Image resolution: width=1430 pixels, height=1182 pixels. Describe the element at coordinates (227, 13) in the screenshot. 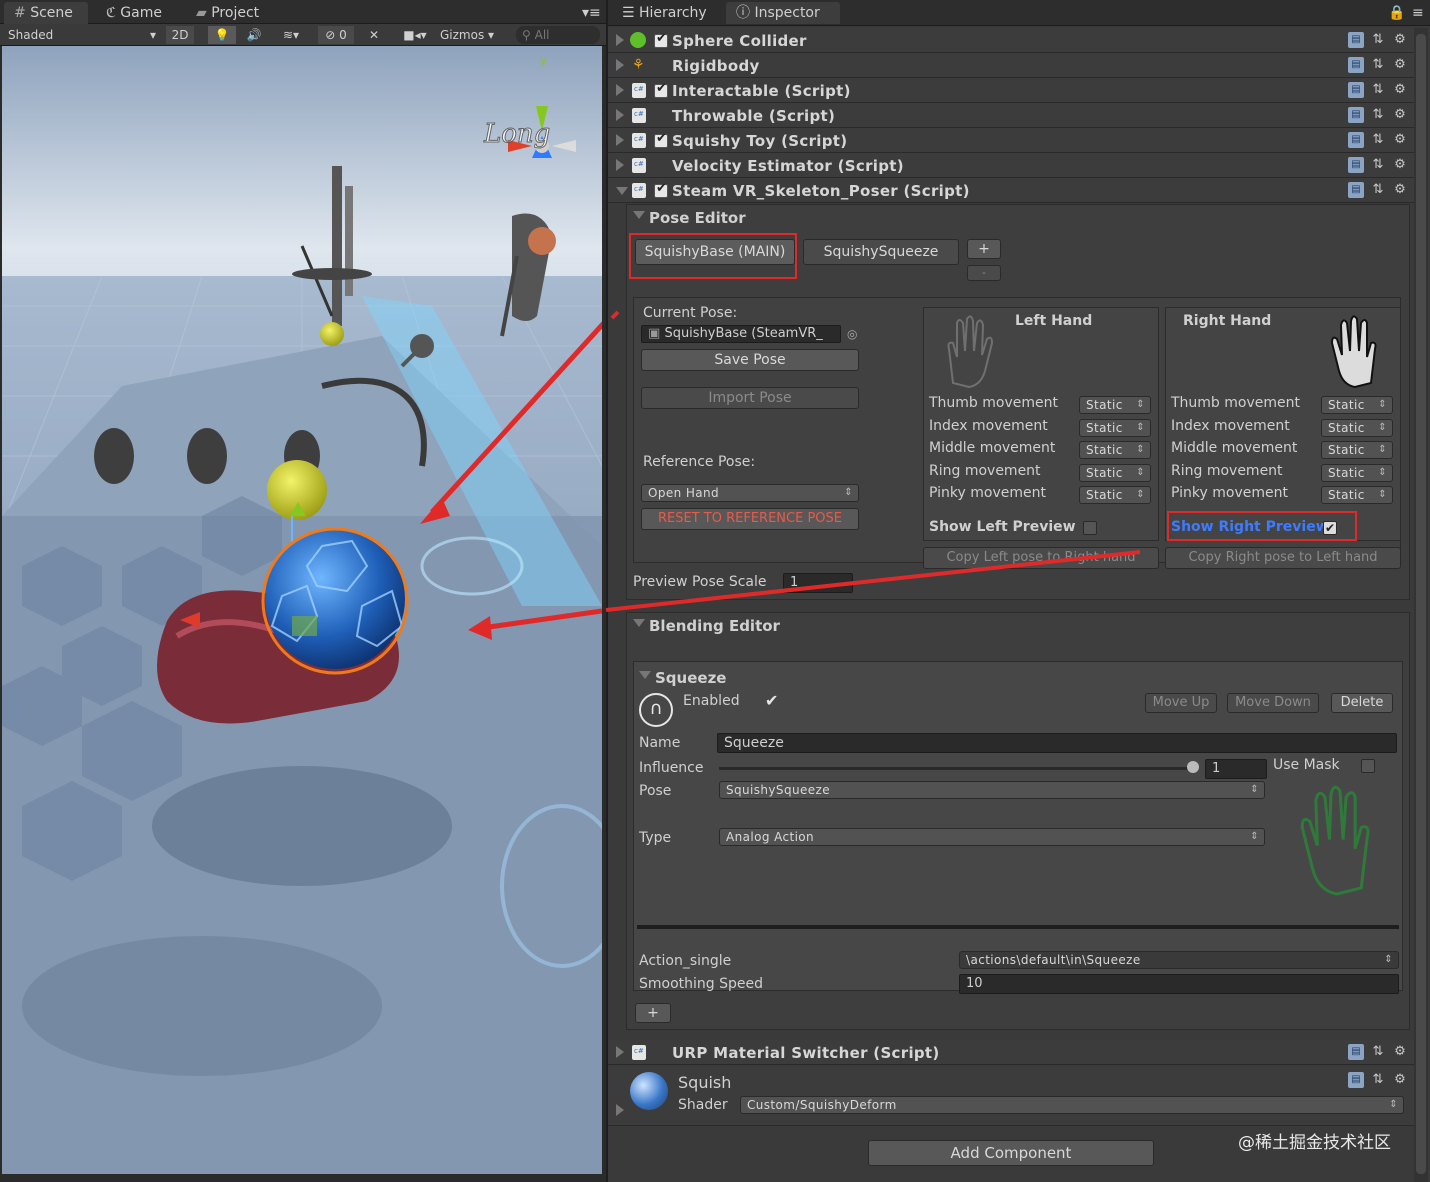

I see `tab-project: ▰ Project` at that location.